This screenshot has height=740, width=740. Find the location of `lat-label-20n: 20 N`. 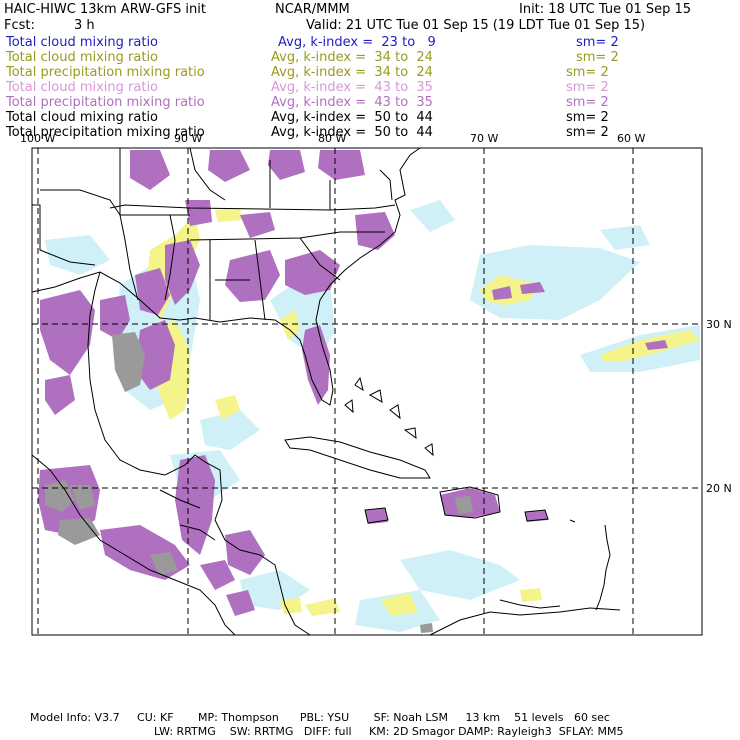

lat-label-20n: 20 N is located at coordinates (719, 488).